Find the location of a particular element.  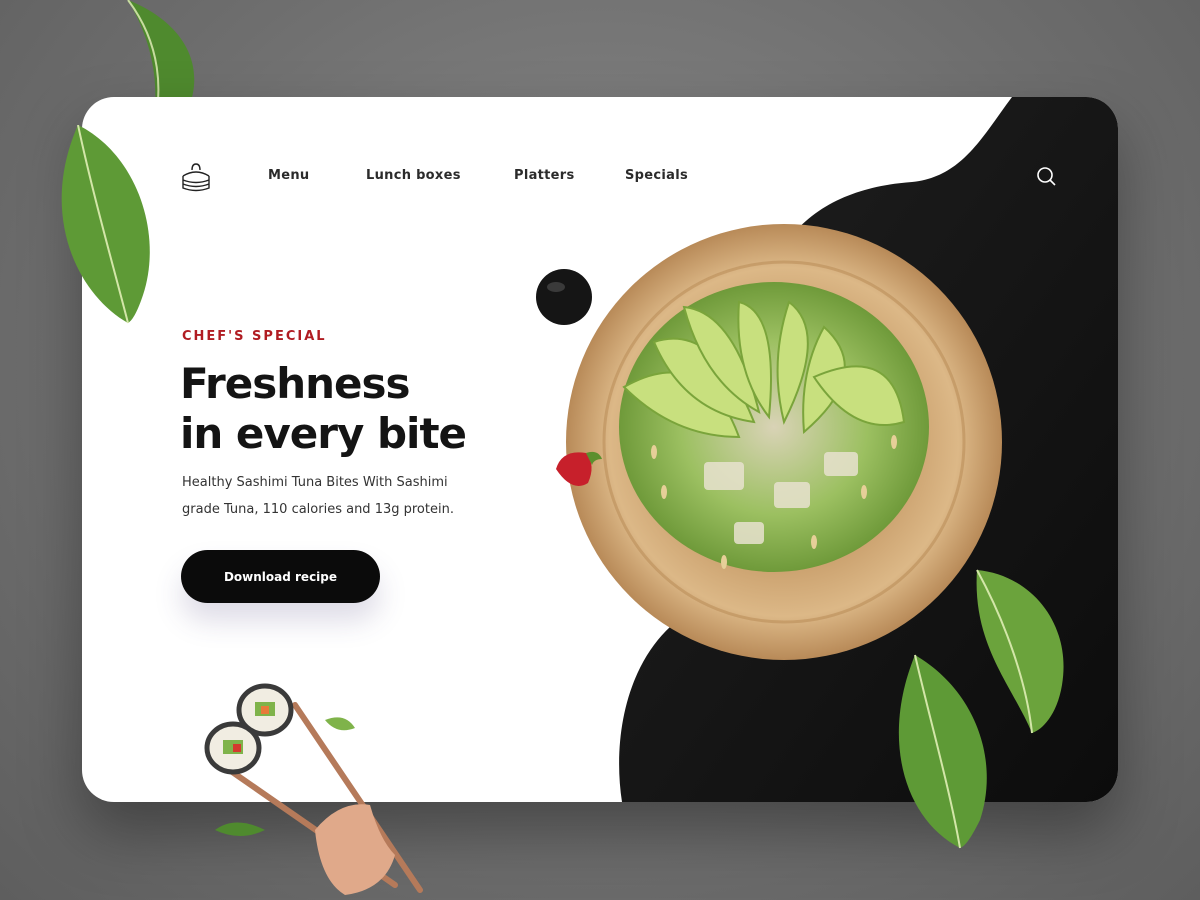

strawberry-image is located at coordinates (579, 468).